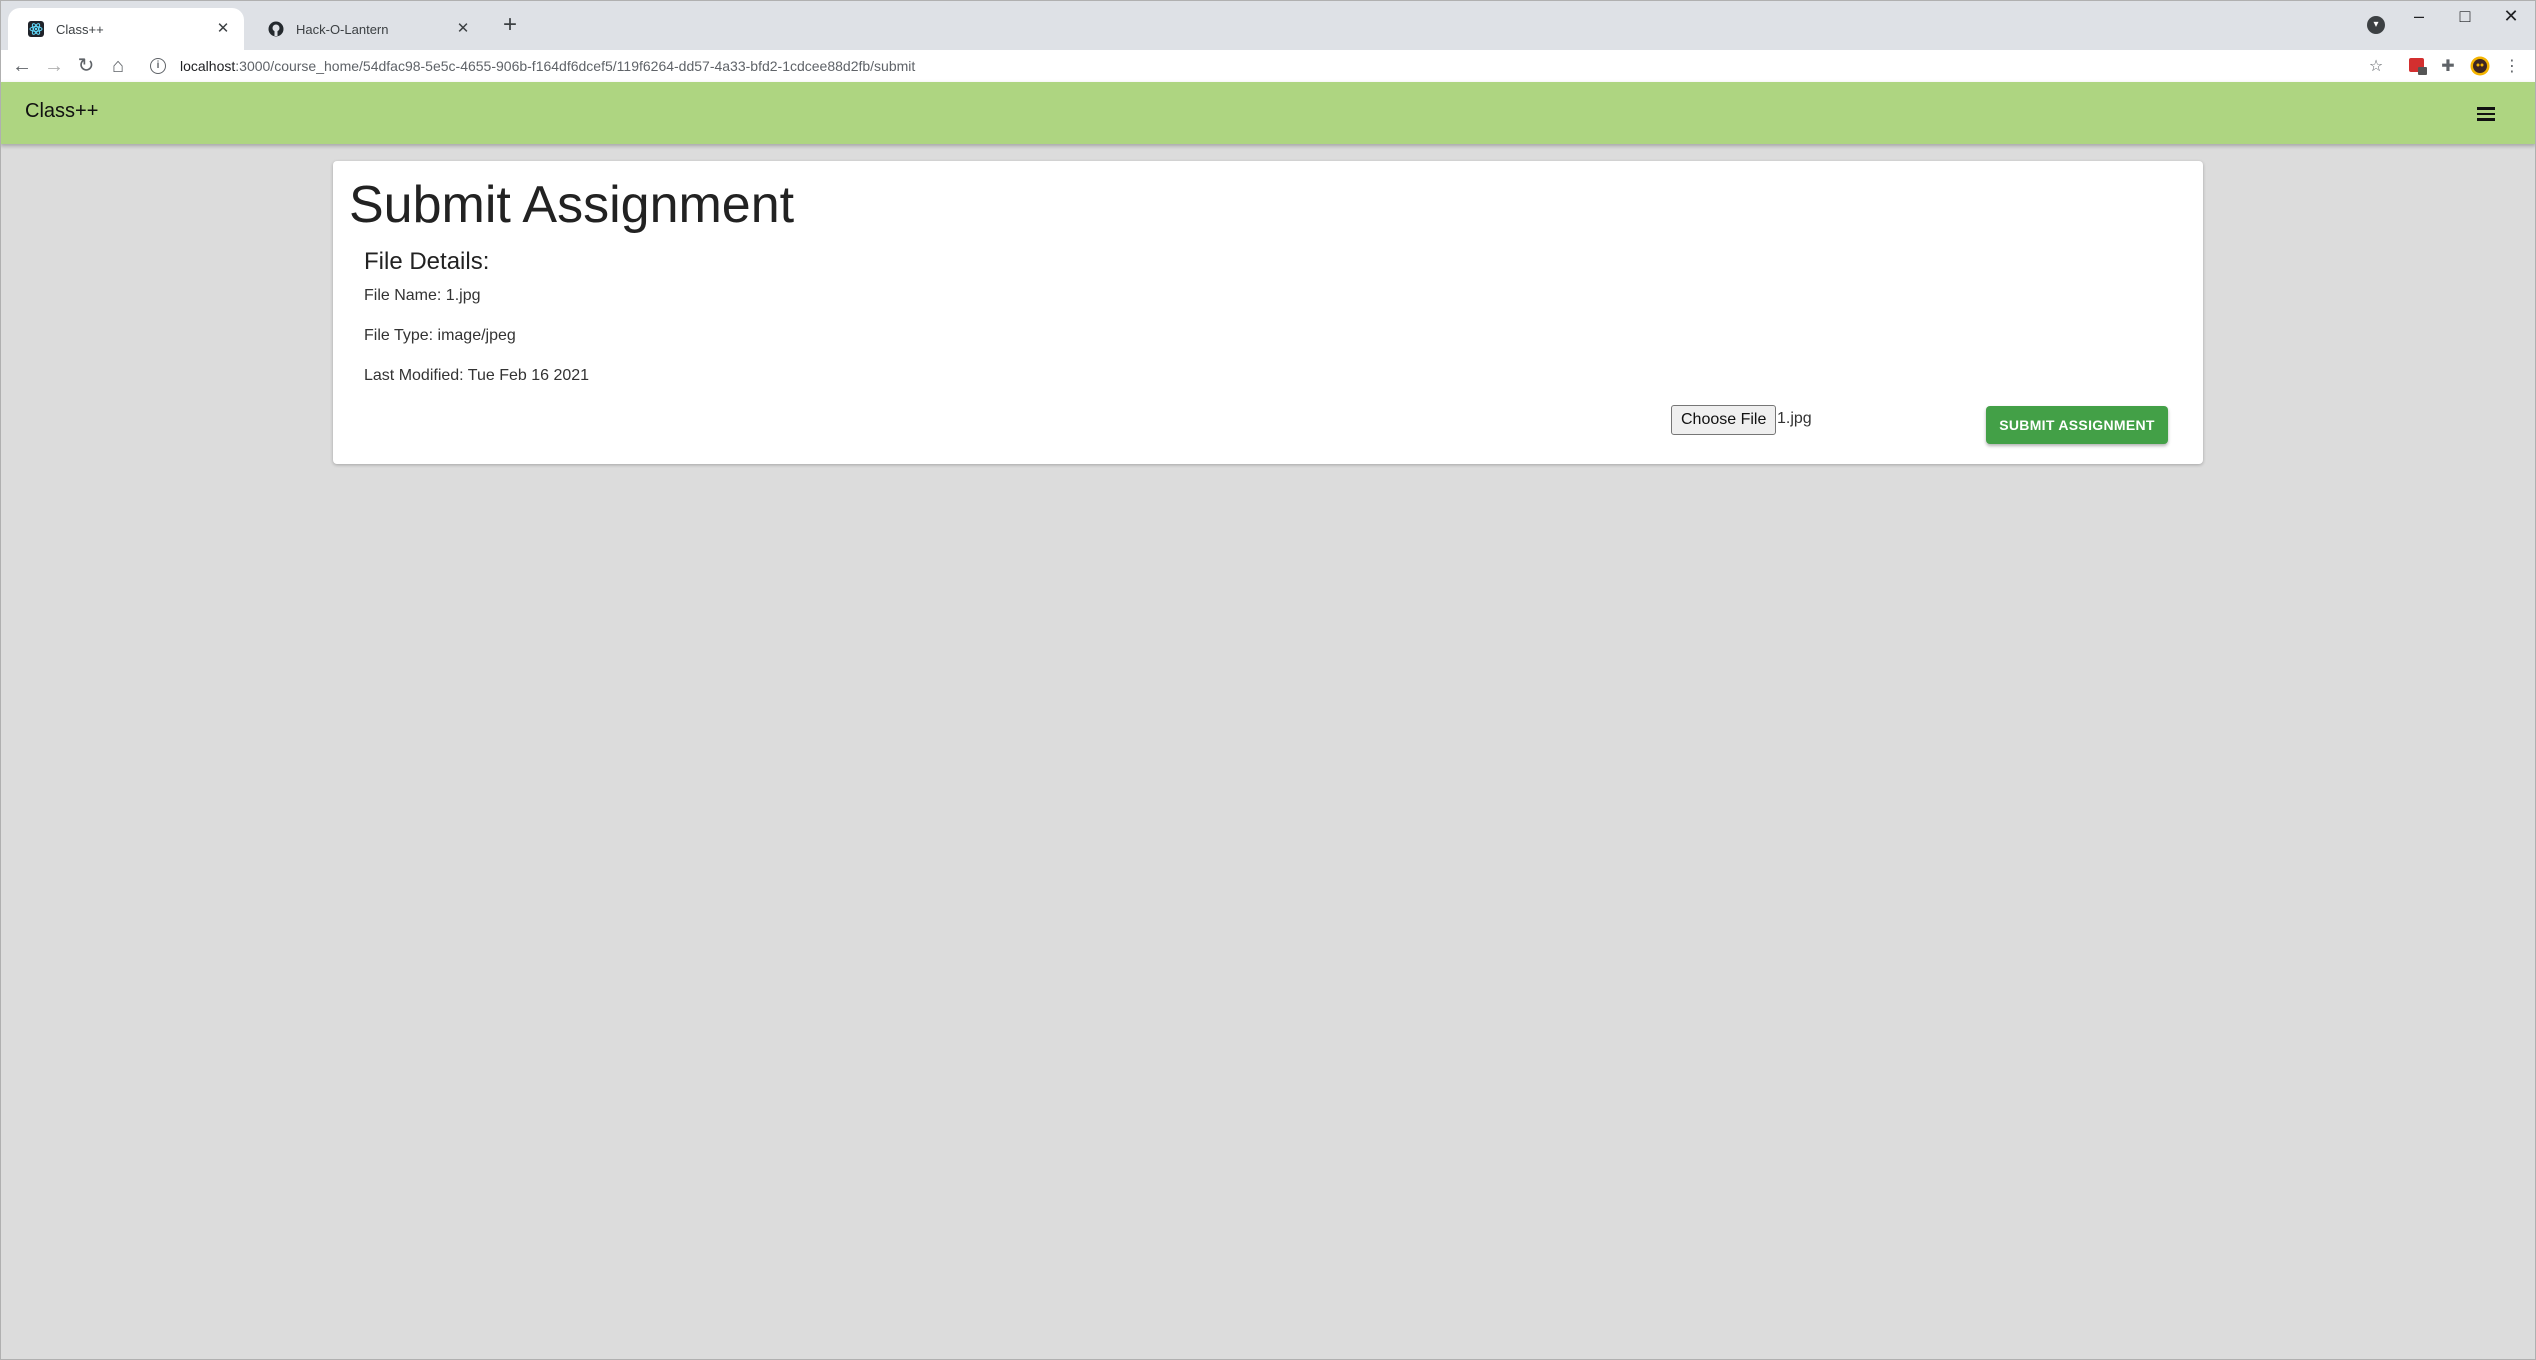 The height and width of the screenshot is (1360, 2536). Describe the element at coordinates (2419, 16) in the screenshot. I see `minimize-button: –` at that location.